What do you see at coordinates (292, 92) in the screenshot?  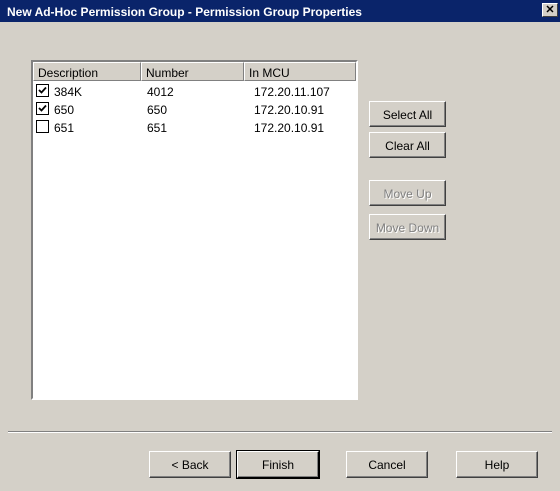 I see `row-in-mcu: 172.20.11.107` at bounding box center [292, 92].